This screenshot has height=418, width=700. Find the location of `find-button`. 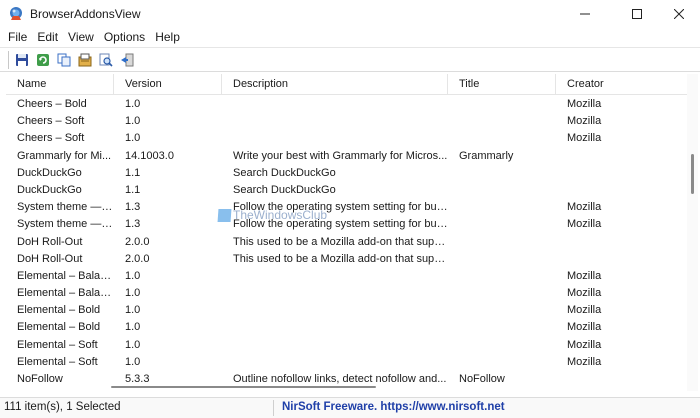

find-button is located at coordinates (105, 59).